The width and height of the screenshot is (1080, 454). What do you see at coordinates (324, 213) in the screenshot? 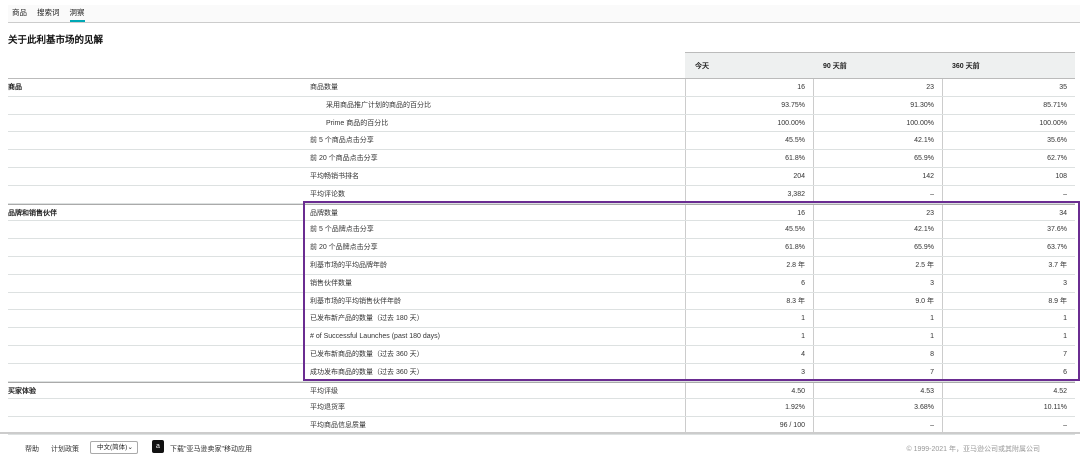
I see `metric-label: 品牌数量` at bounding box center [324, 213].